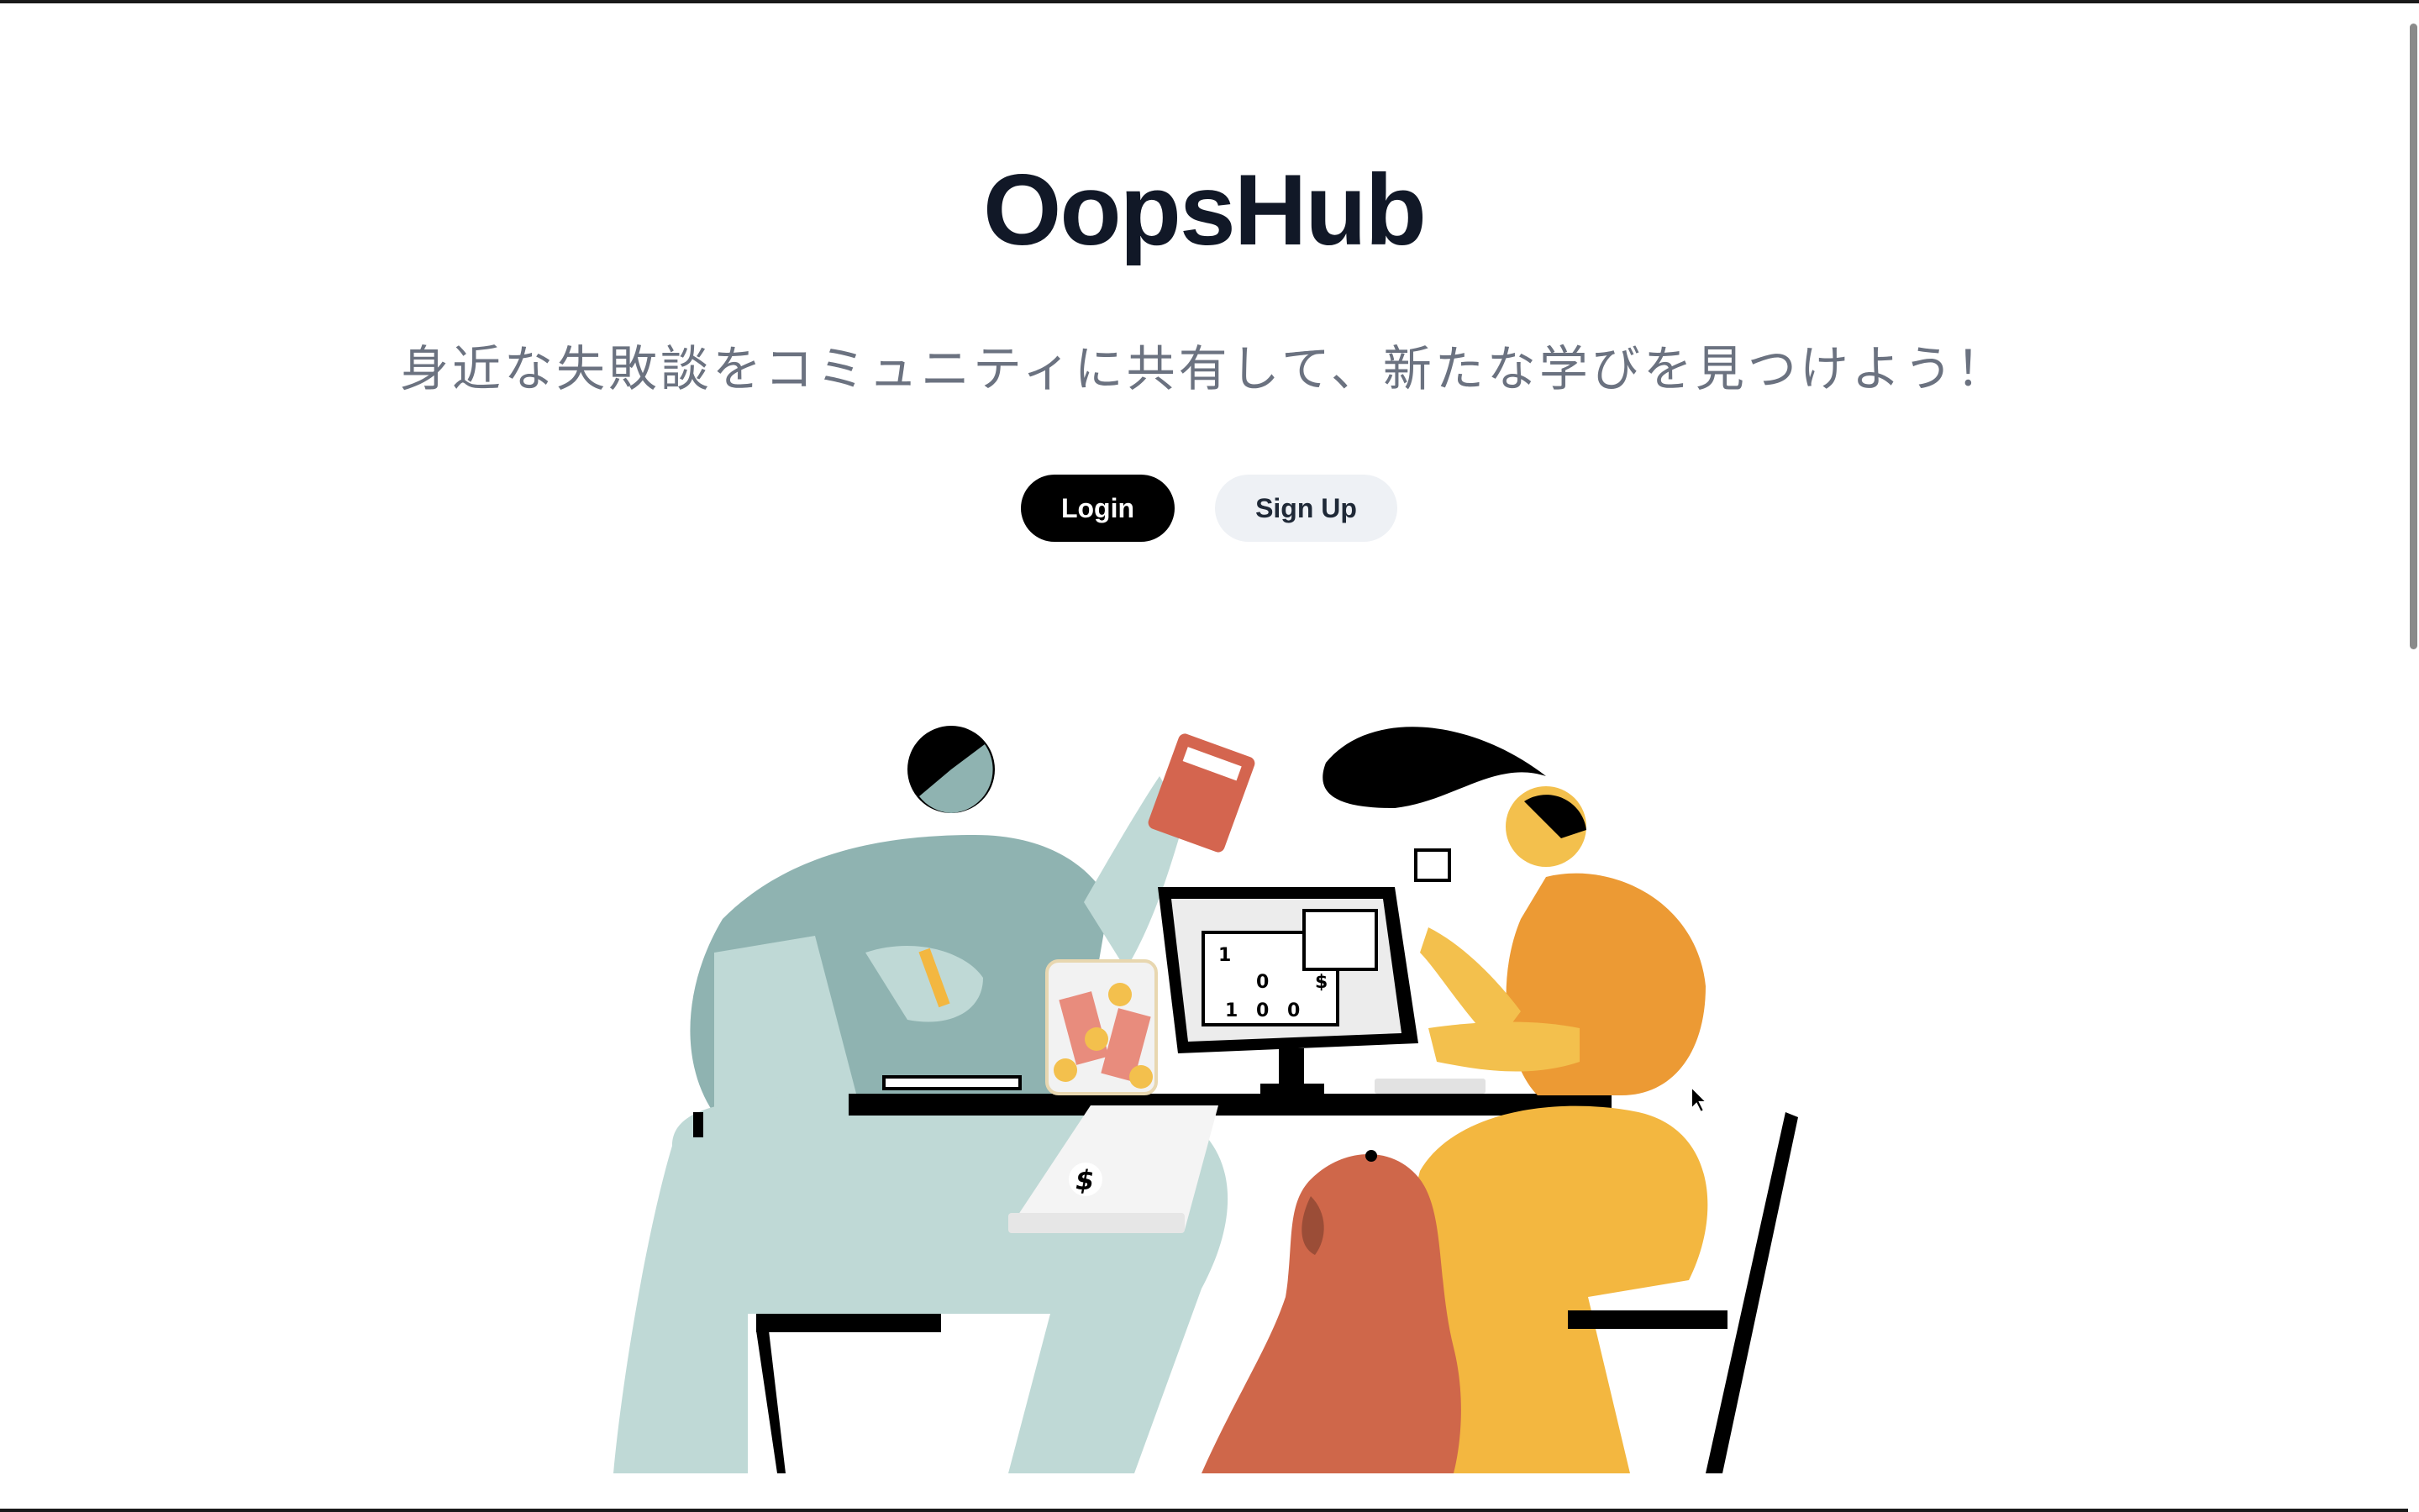 This screenshot has width=2419, height=1512. I want to click on receipt-dollar: $, so click(1084, 1180).